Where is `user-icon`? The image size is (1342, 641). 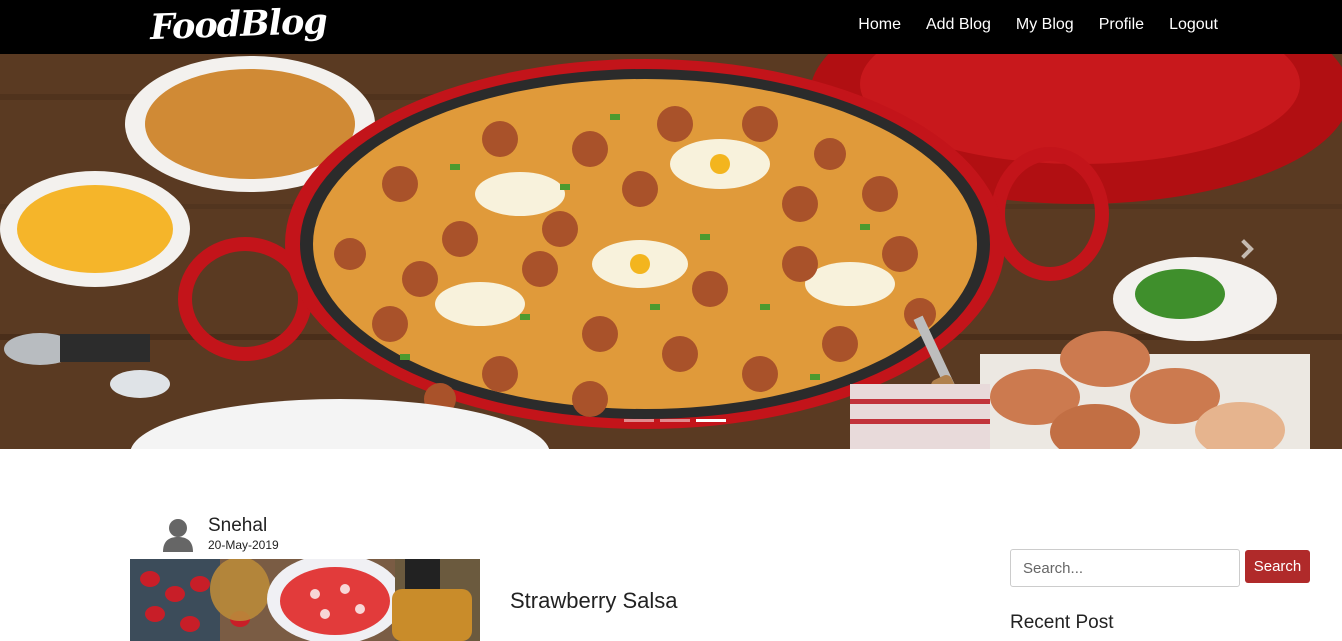
user-icon is located at coordinates (178, 535).